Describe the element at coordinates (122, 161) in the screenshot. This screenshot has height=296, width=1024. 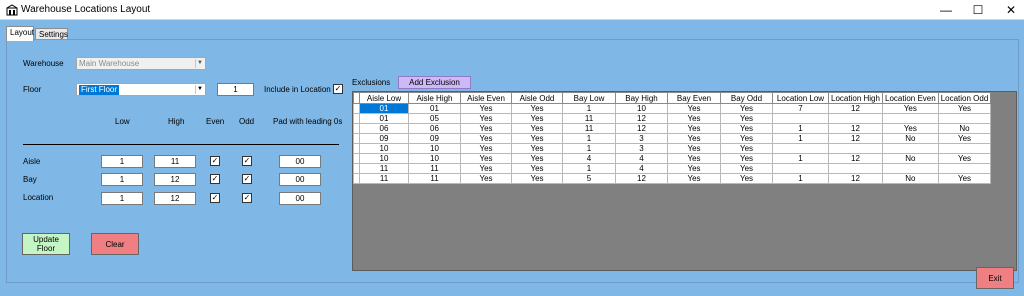
I see `aisle-low-input: 1` at that location.